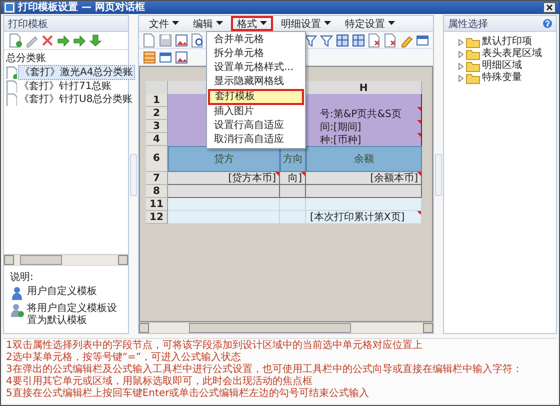  What do you see at coordinates (256, 126) in the screenshot?
I see `menu-item: 设置行高自适应` at bounding box center [256, 126].